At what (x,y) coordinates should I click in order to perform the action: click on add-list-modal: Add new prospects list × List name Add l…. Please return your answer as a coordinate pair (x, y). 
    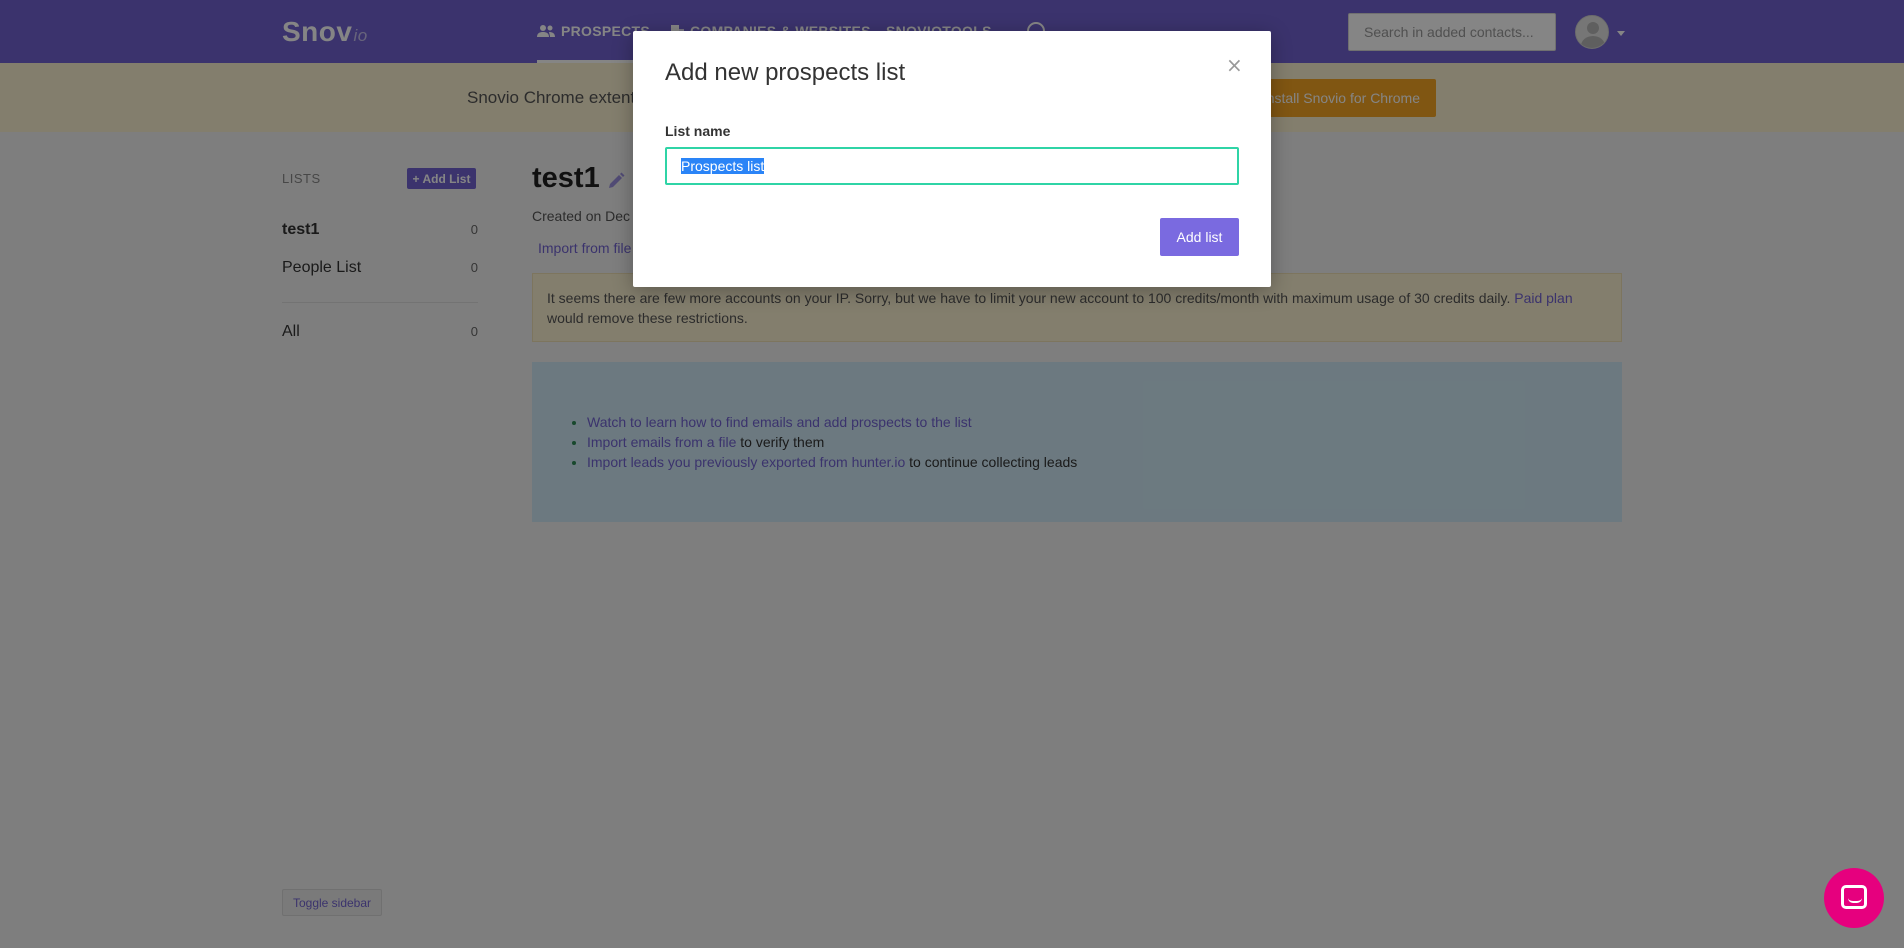
    Looking at the image, I should click on (952, 159).